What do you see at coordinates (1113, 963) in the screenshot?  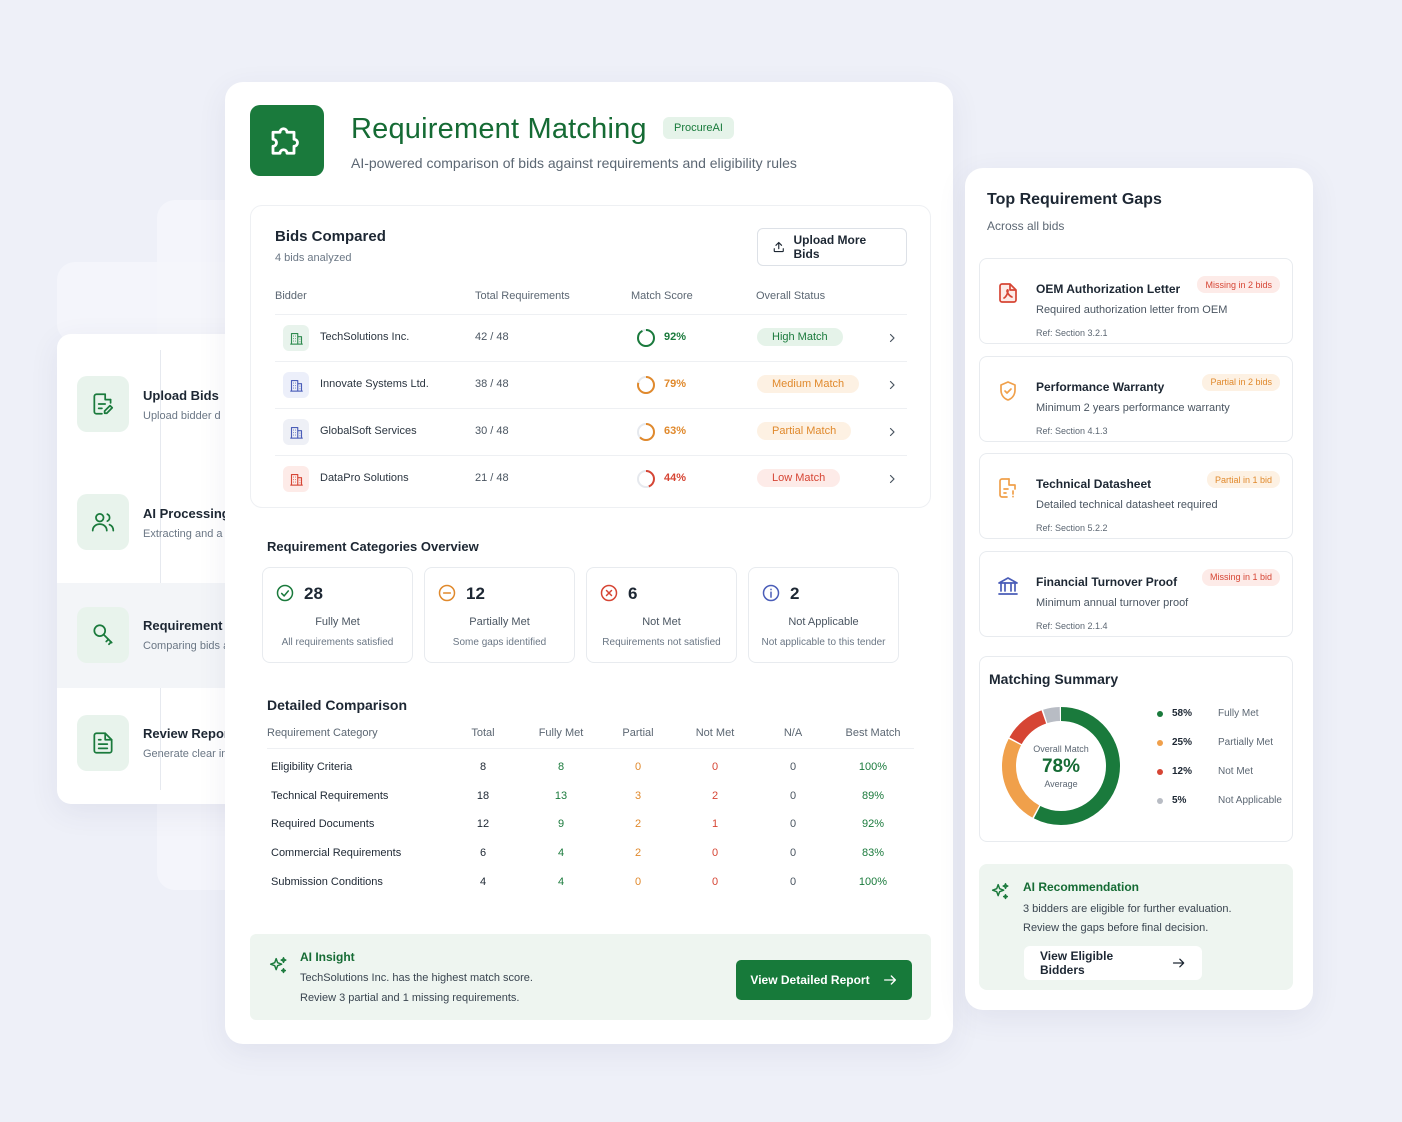 I see `view-eligible-bidders-button: View Eligible Bidders` at bounding box center [1113, 963].